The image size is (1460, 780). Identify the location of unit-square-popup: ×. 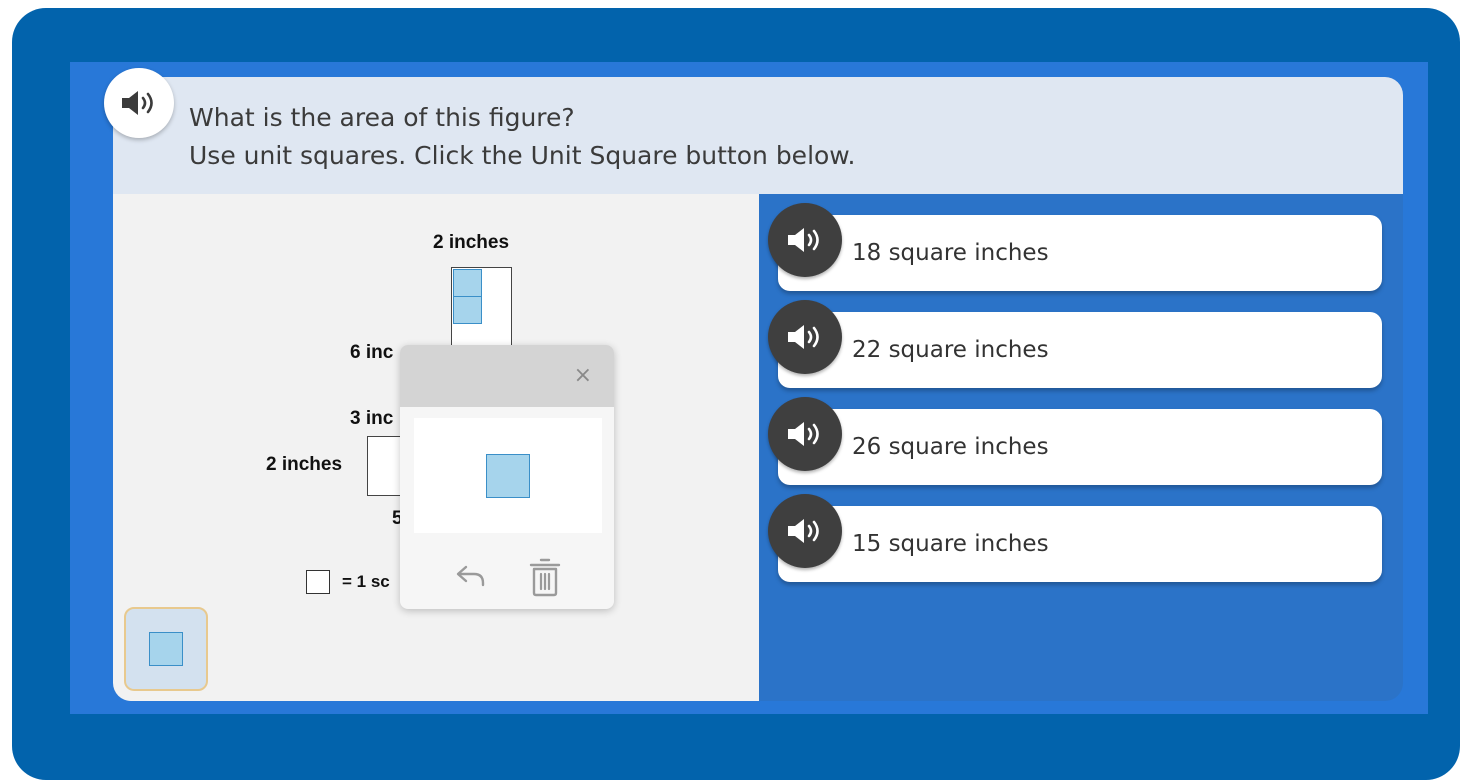
(507, 477).